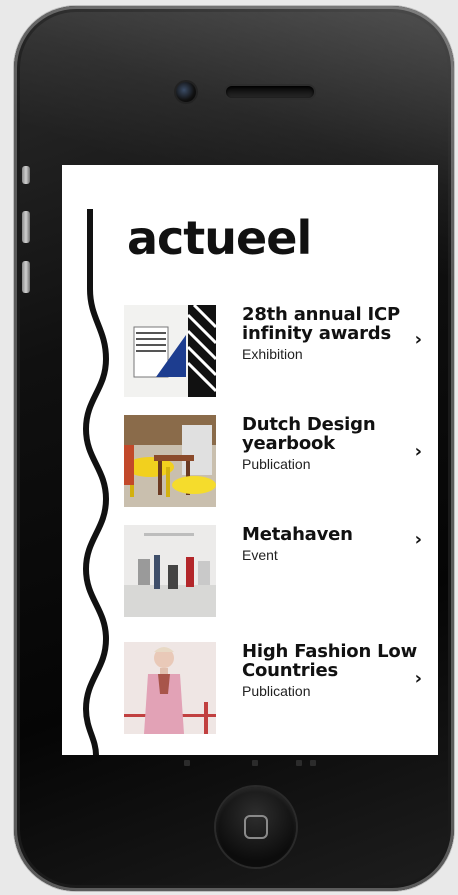 This screenshot has width=458, height=895. What do you see at coordinates (329, 661) in the screenshot?
I see `item-title: High Fashion Low Countries` at bounding box center [329, 661].